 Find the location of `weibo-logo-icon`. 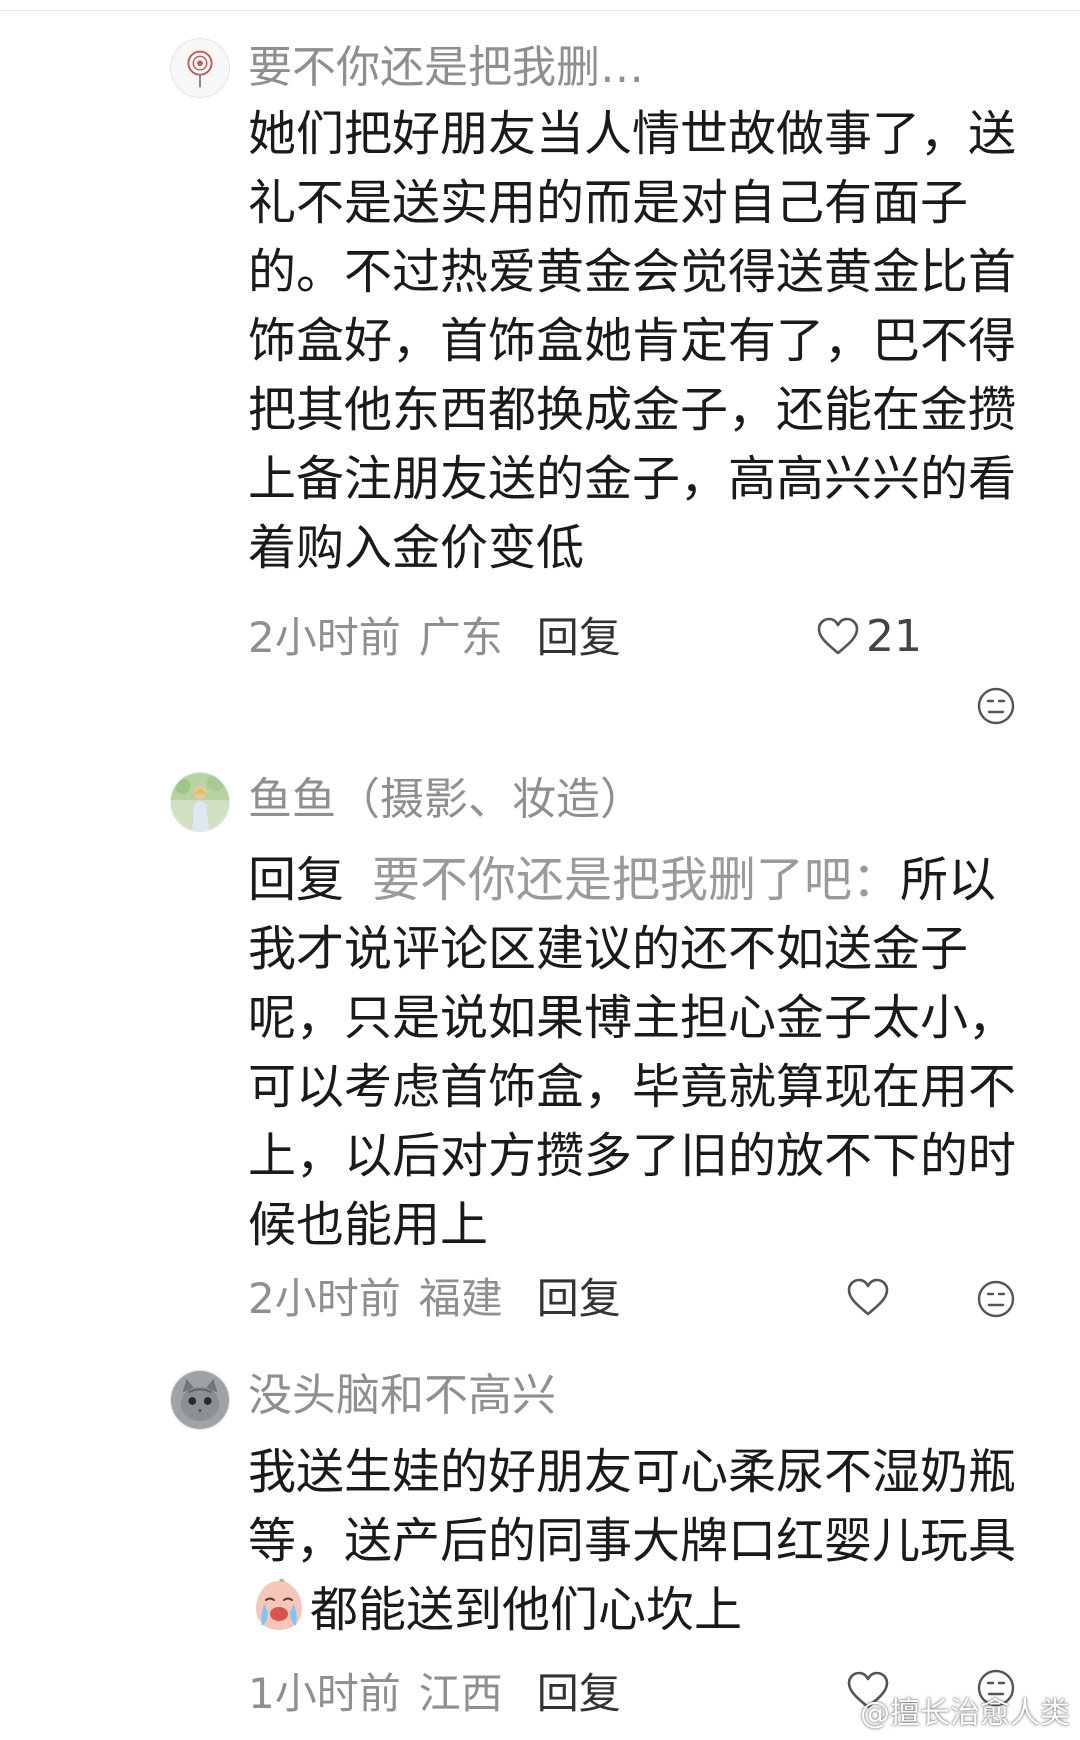

weibo-logo-icon is located at coordinates (836, 1715).